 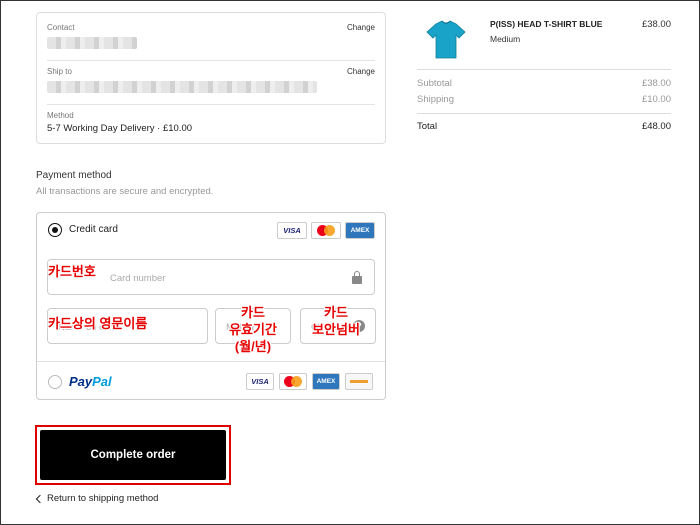 I want to click on subtotal-row: Subtotal £38.00, so click(x=544, y=83).